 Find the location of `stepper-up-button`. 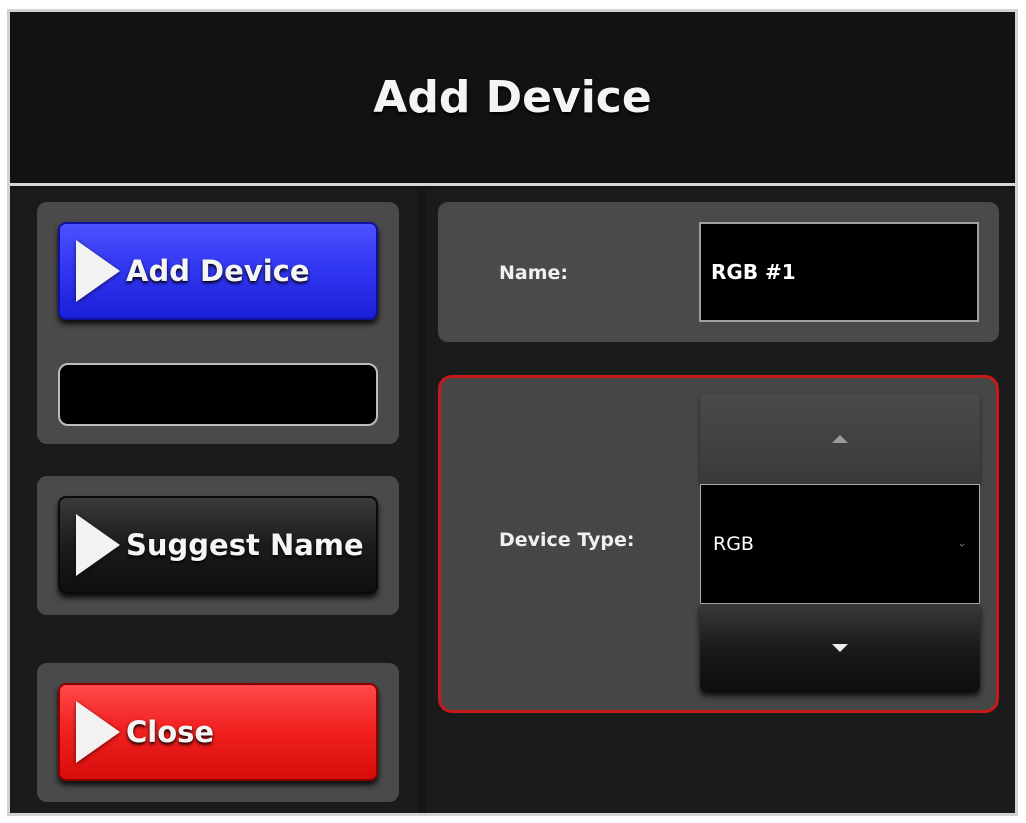

stepper-up-button is located at coordinates (840, 439).